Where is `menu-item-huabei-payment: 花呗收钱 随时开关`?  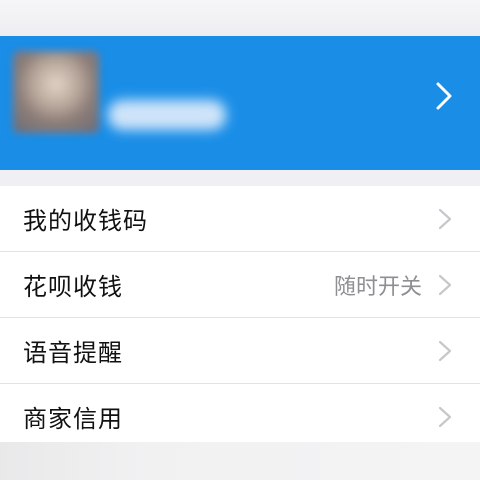
menu-item-huabei-payment: 花呗收钱 随时开关 is located at coordinates (240, 285).